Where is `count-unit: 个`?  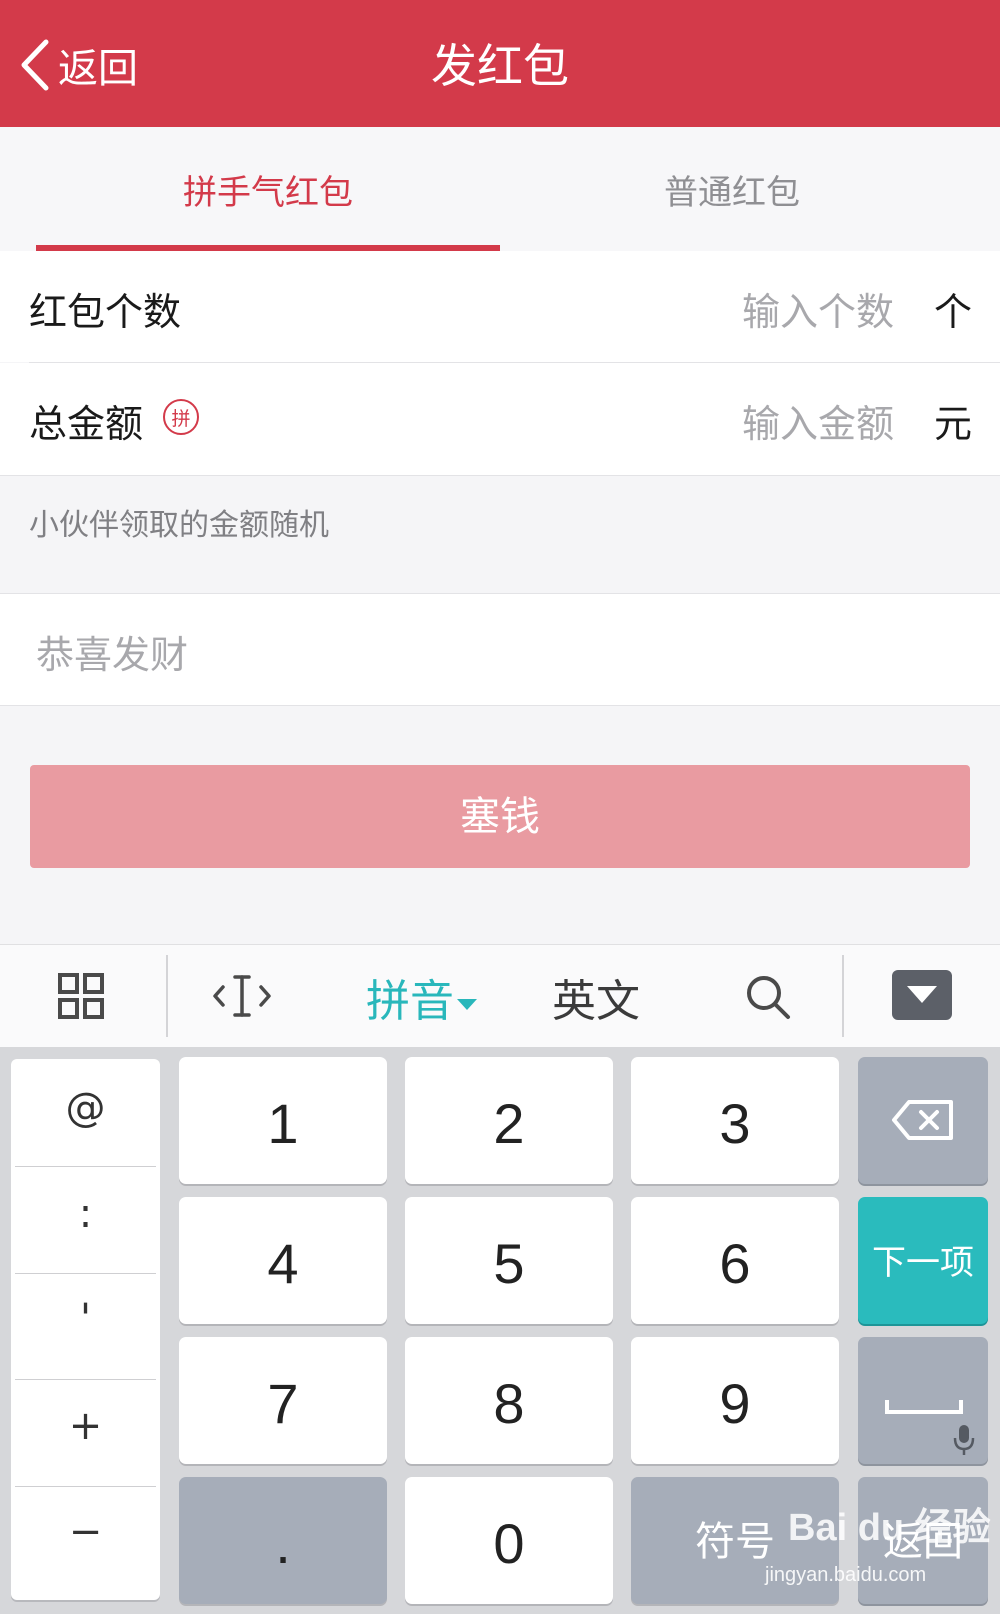
count-unit: 个 is located at coordinates (952, 312).